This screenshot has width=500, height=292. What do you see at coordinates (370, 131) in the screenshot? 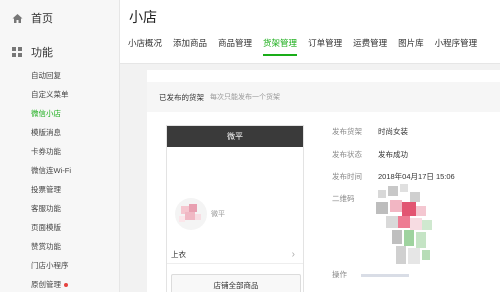
I see `detail-shelf: 发布货架 时尚女装` at bounding box center [370, 131].